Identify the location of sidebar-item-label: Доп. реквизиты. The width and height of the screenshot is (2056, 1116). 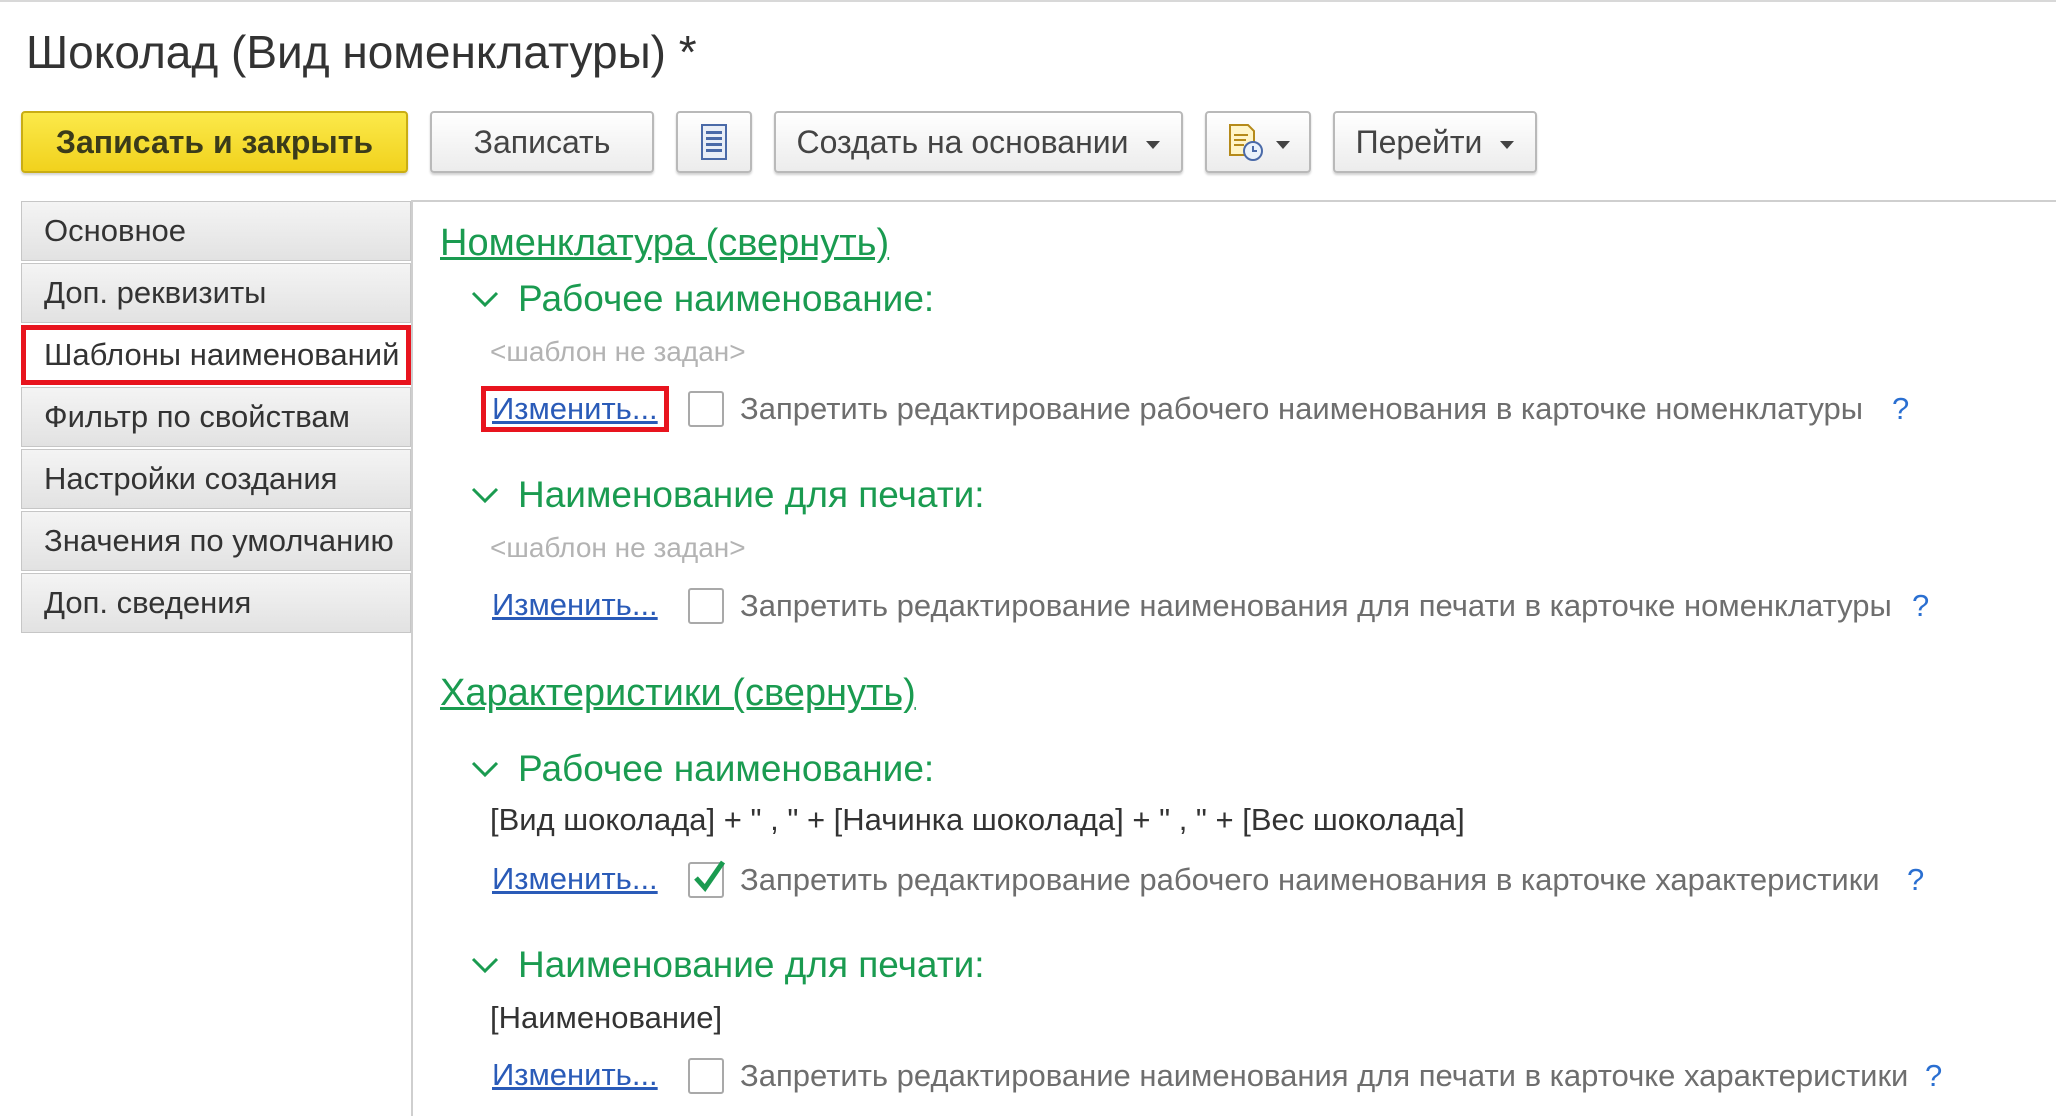
(155, 292).